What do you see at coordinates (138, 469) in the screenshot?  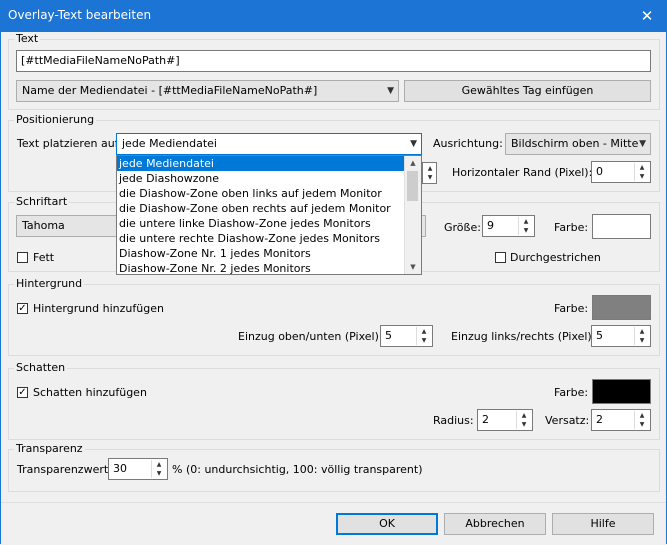 I see `transparency-input: 30 ▲ ▼` at bounding box center [138, 469].